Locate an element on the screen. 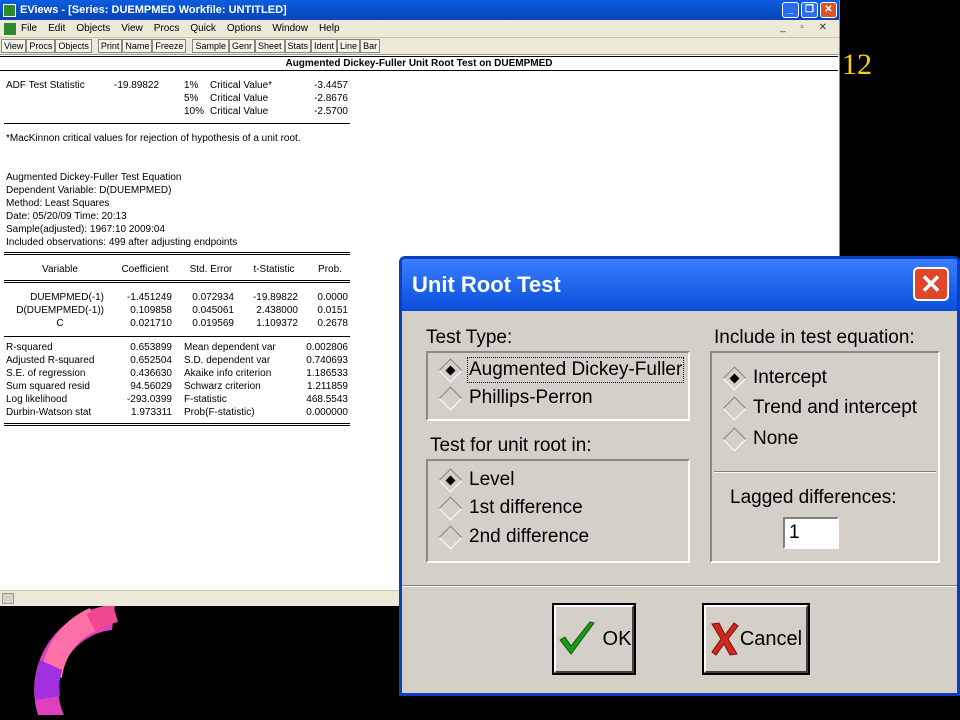 The height and width of the screenshot is (720, 960). lagged-differences-label: Lagged differences: is located at coordinates (813, 497).